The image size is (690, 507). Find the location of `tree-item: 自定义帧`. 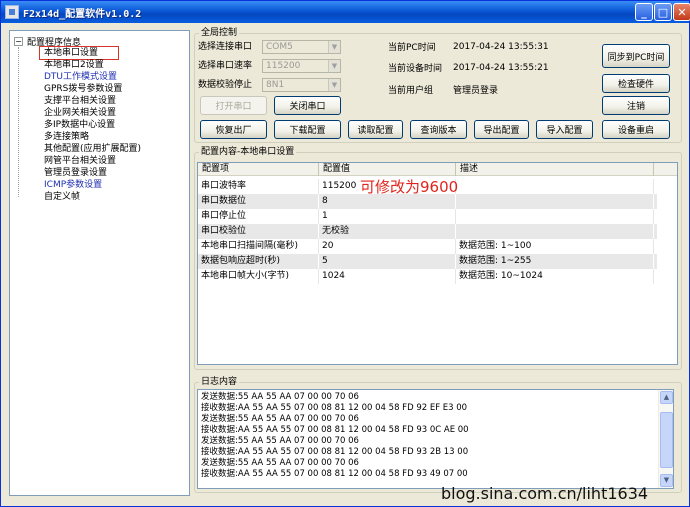

tree-item: 自定义帧 is located at coordinates (62, 197).